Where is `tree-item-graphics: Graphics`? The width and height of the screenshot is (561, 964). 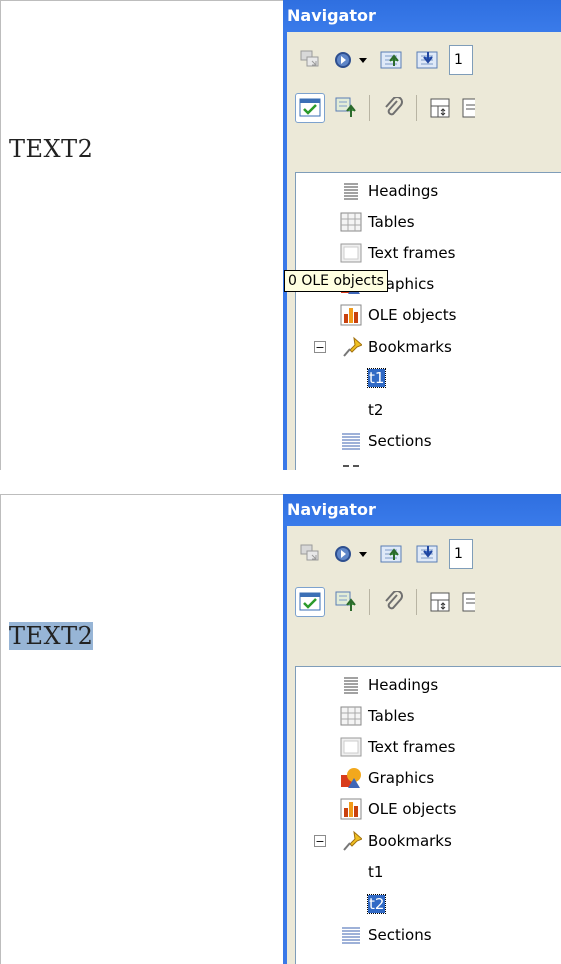 tree-item-graphics: Graphics is located at coordinates (387, 778).